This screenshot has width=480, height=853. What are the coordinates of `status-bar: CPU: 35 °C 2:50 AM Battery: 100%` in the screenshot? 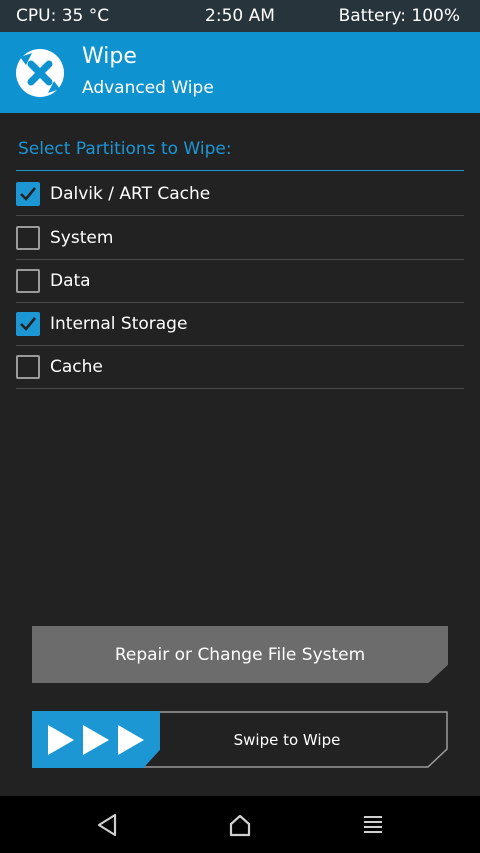 It's located at (240, 16).